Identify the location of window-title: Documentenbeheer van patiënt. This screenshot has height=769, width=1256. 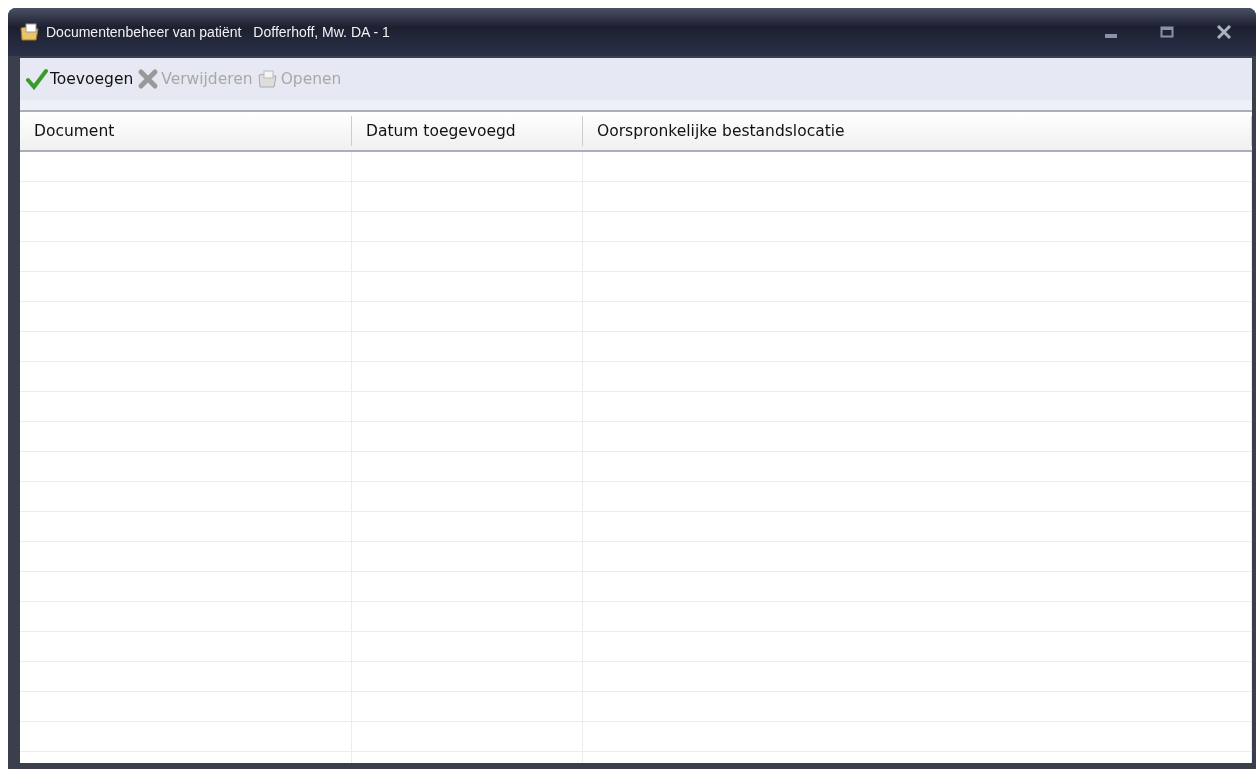
(144, 32).